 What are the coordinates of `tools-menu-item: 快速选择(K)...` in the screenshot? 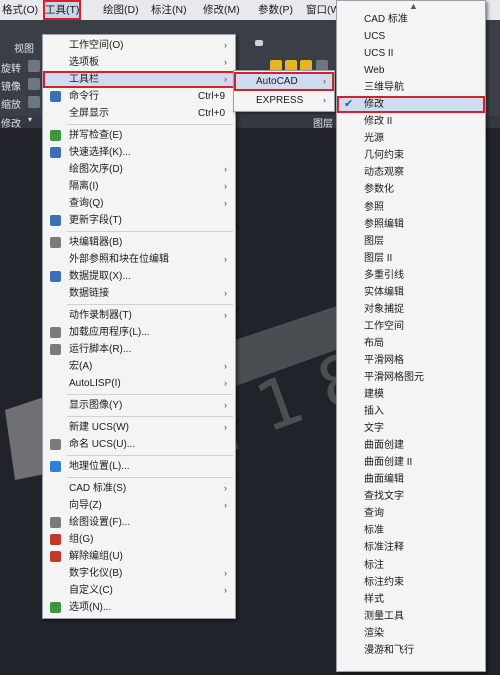 It's located at (139, 152).